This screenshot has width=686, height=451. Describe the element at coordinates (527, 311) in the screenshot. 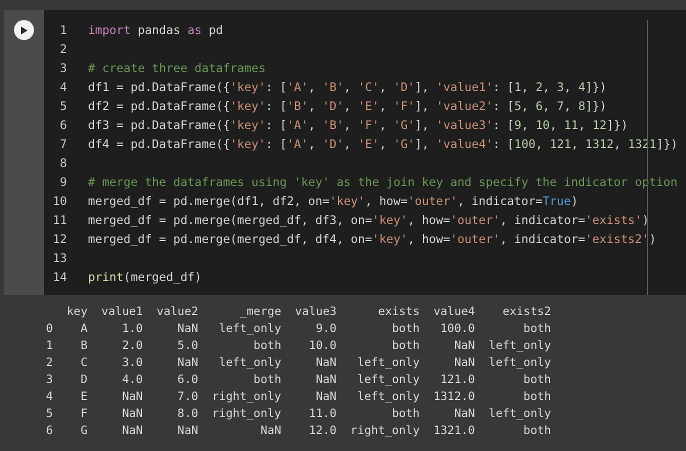

I see `column-header: exists2` at that location.